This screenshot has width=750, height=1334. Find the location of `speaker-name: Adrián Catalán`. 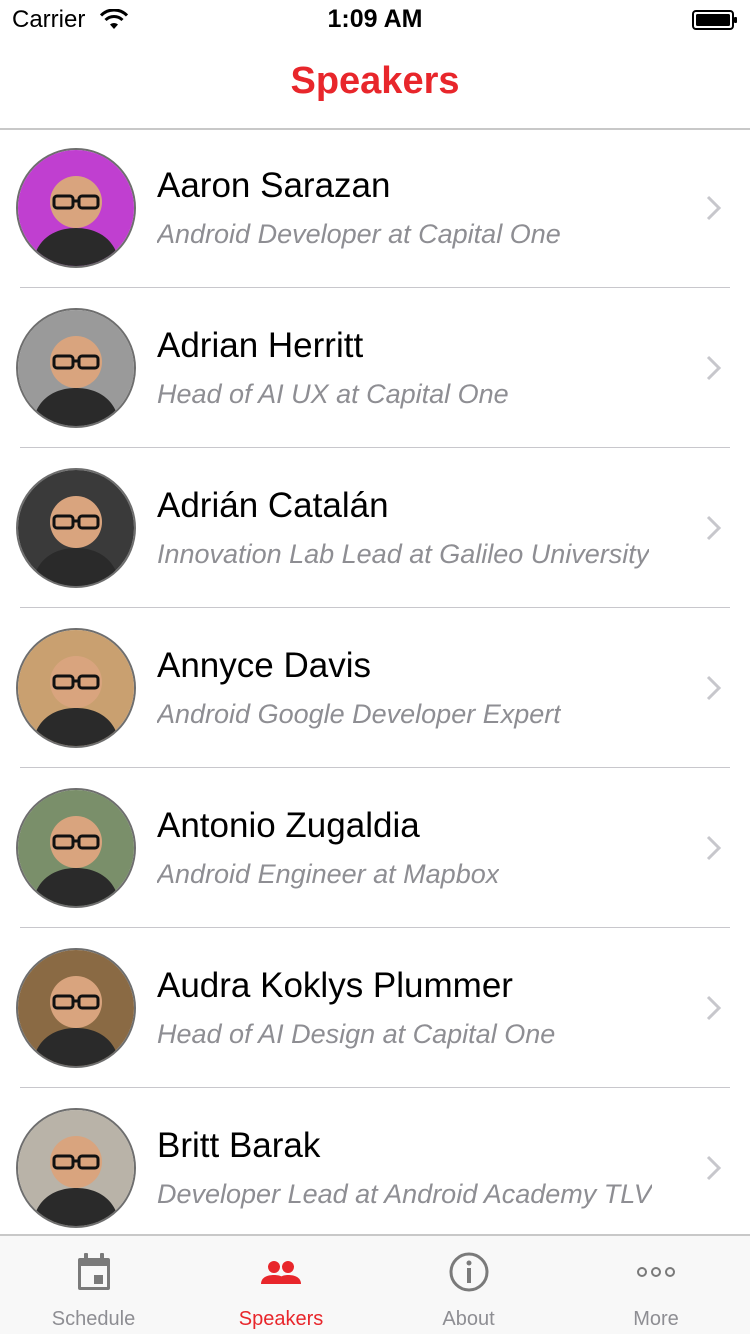

speaker-name: Adrián Catalán is located at coordinates (273, 505).